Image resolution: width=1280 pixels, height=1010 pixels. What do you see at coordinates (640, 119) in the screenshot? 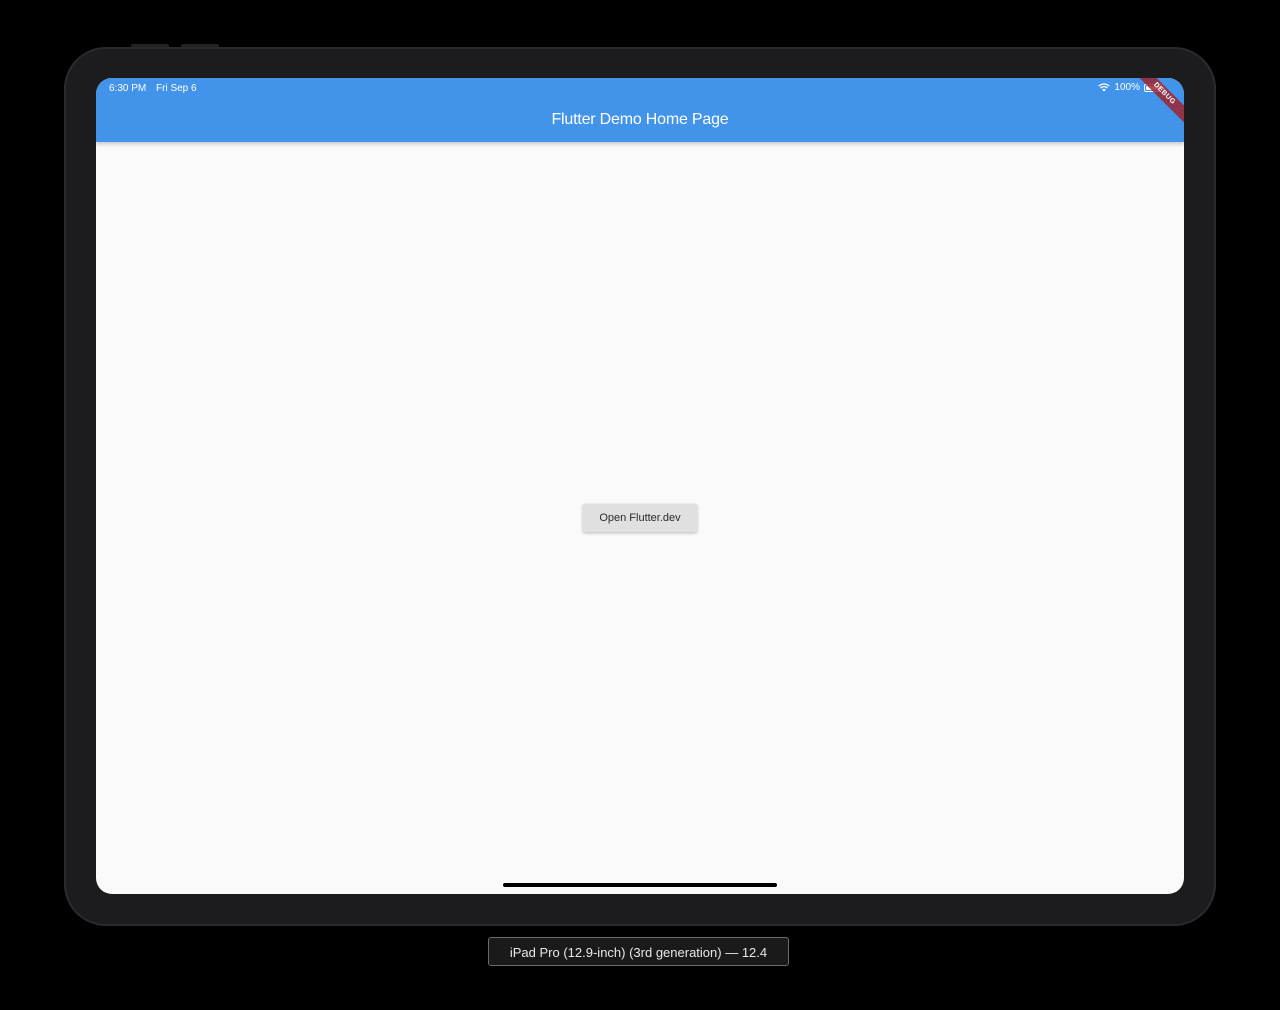
I see `page-title: Flutter Demo Home Page` at bounding box center [640, 119].